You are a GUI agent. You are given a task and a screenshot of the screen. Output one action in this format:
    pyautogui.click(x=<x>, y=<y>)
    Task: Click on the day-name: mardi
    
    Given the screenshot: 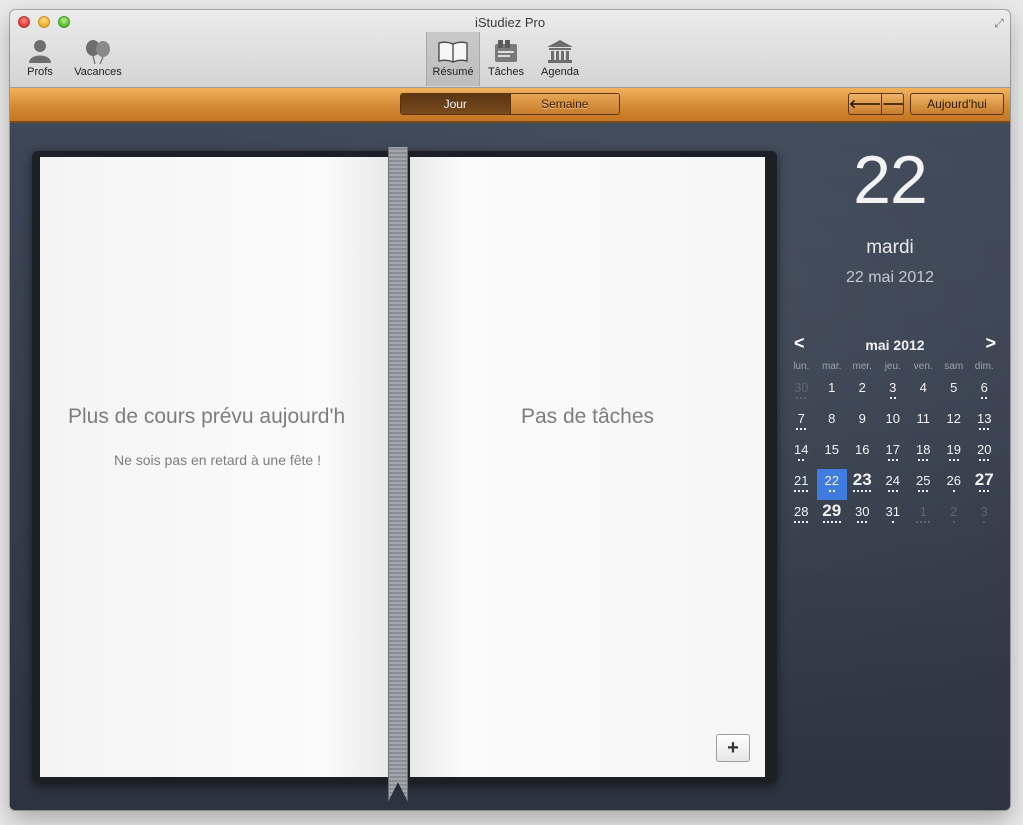 What is the action you would take?
    pyautogui.click(x=890, y=247)
    